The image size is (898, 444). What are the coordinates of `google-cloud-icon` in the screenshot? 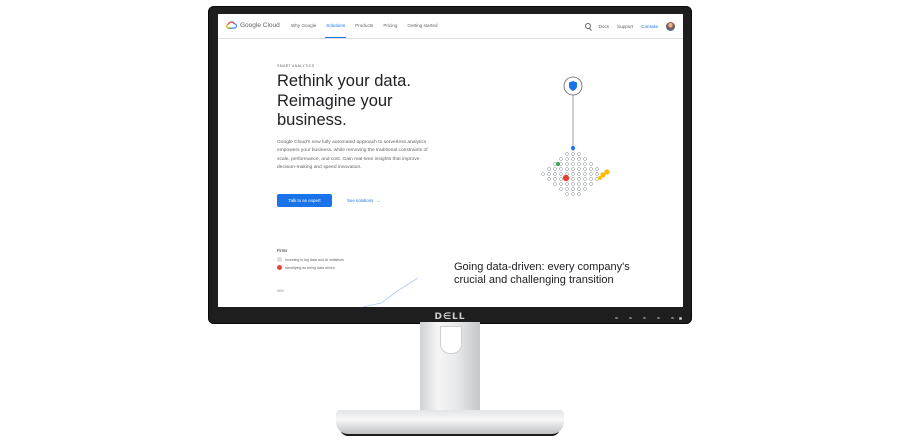 It's located at (231, 25).